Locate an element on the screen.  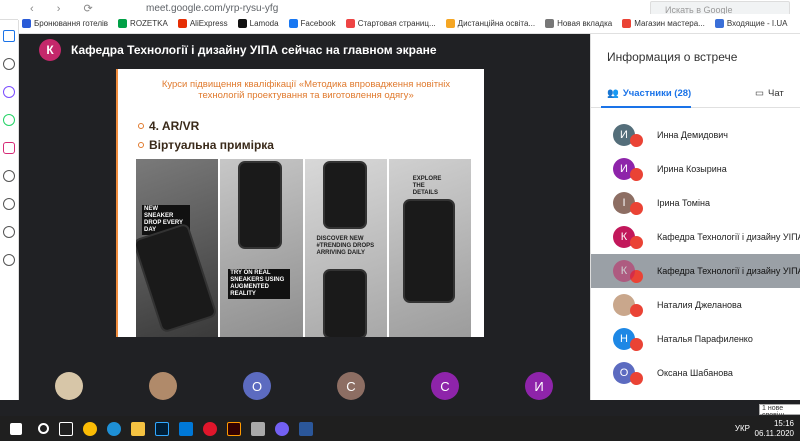
participant-row: И Ирина Козырина is located at coordinates (695, 169).